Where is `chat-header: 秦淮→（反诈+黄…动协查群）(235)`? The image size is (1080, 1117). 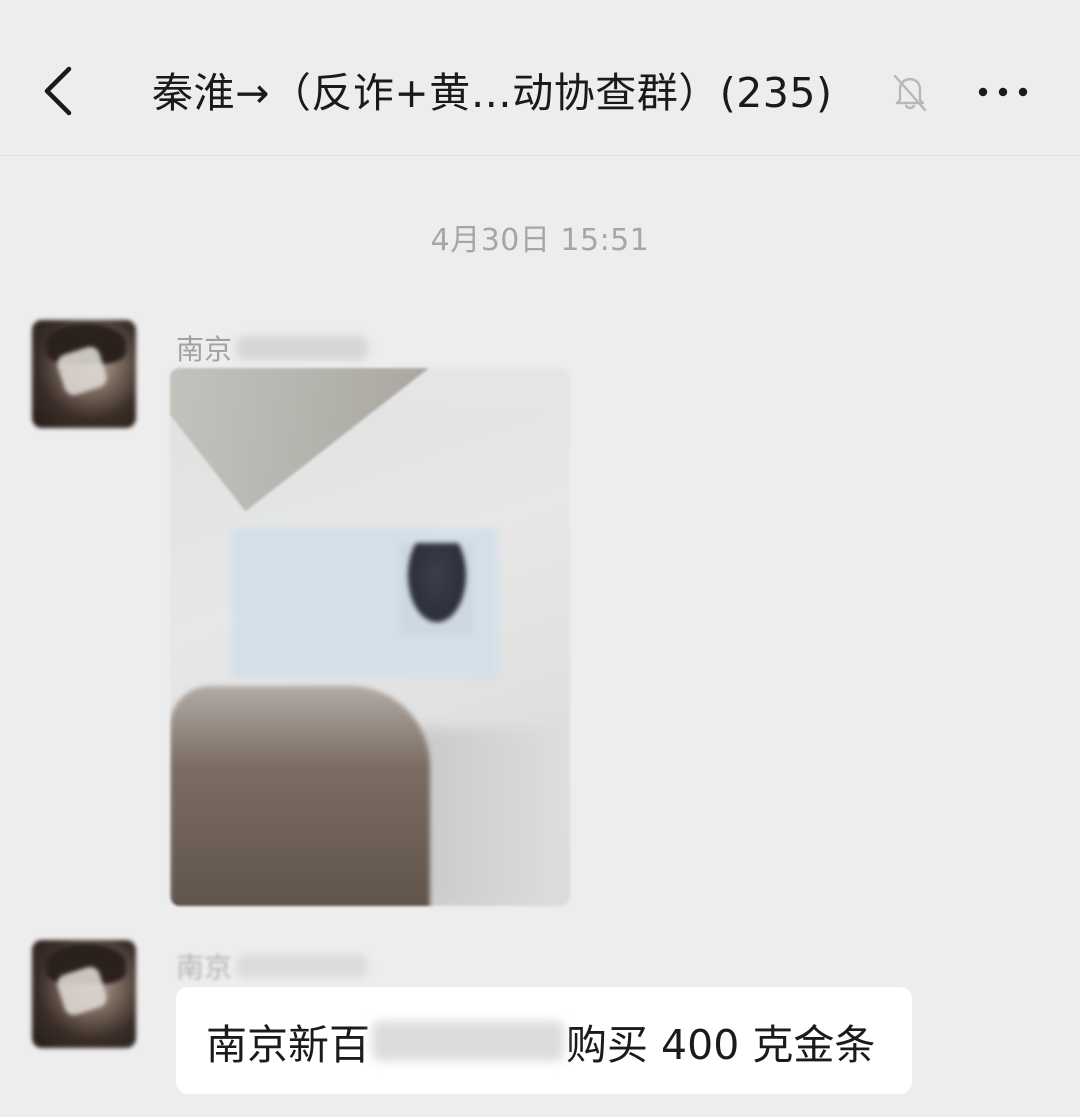
chat-header: 秦淮→（反诈+黄…动协查群）(235) is located at coordinates (540, 78).